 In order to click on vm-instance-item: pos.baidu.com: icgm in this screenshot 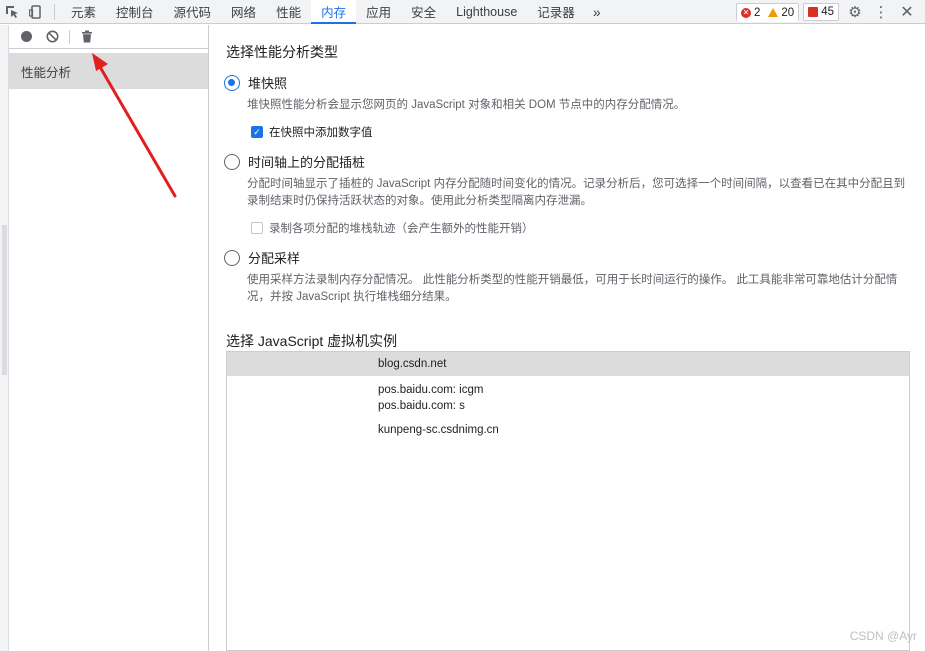, I will do `click(568, 390)`.